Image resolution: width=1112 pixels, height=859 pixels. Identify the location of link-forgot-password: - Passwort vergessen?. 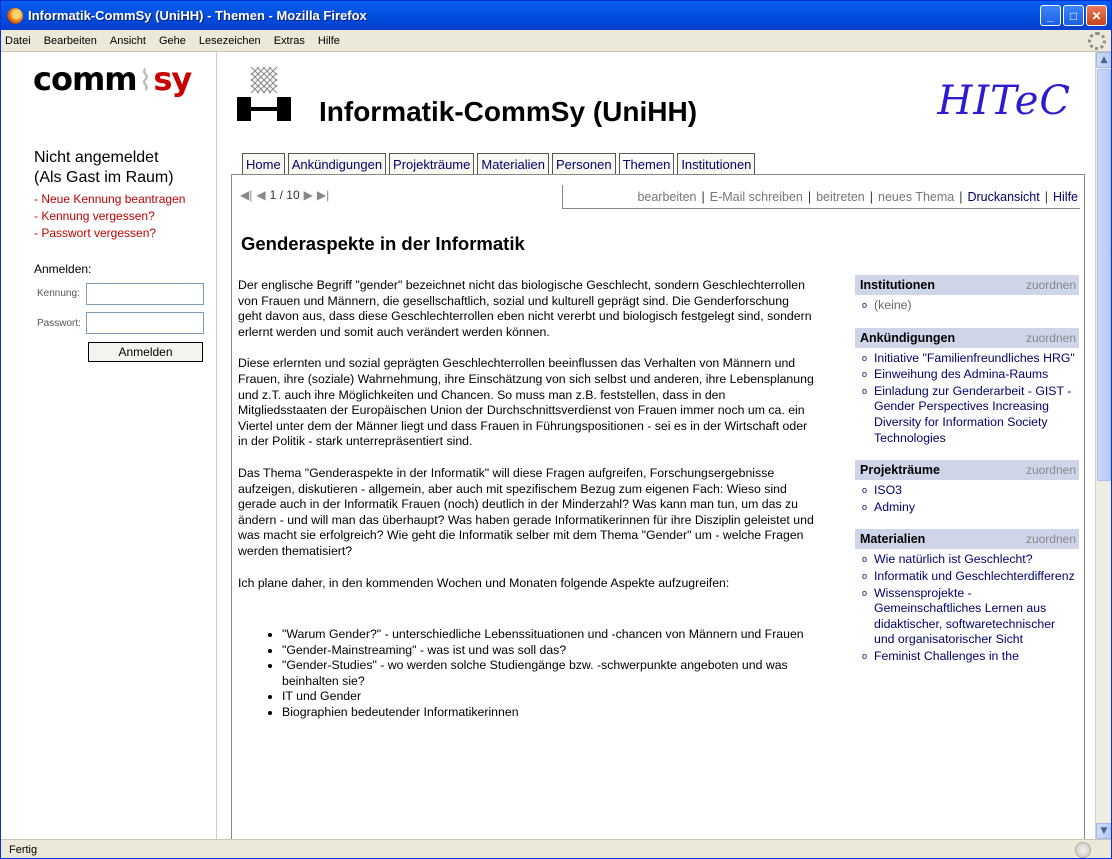
(109, 233).